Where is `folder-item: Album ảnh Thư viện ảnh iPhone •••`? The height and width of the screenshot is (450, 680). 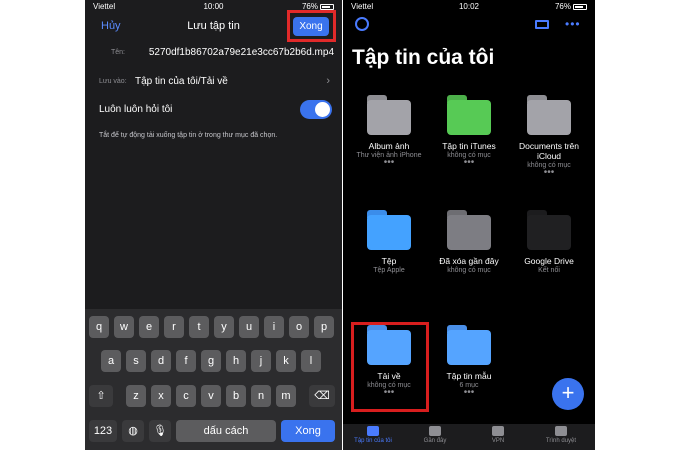
folder-item: Album ảnh Thư viện ảnh iPhone ••• is located at coordinates (389, 131).